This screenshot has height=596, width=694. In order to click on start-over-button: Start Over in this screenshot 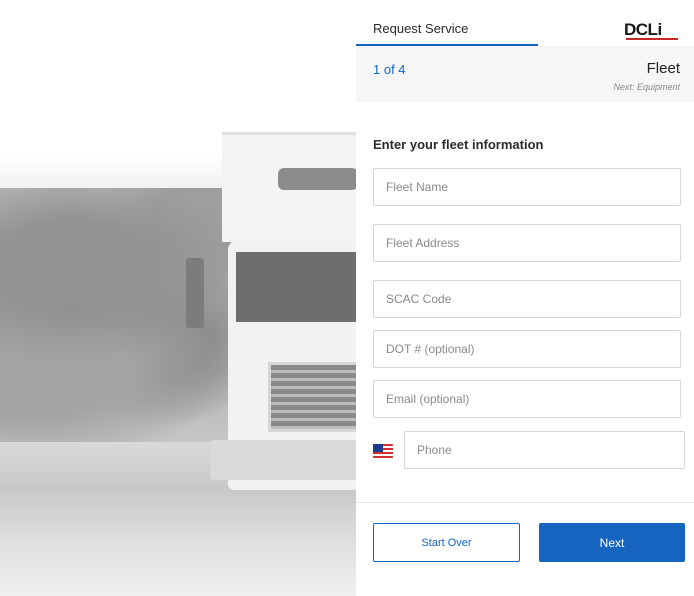, I will do `click(446, 542)`.